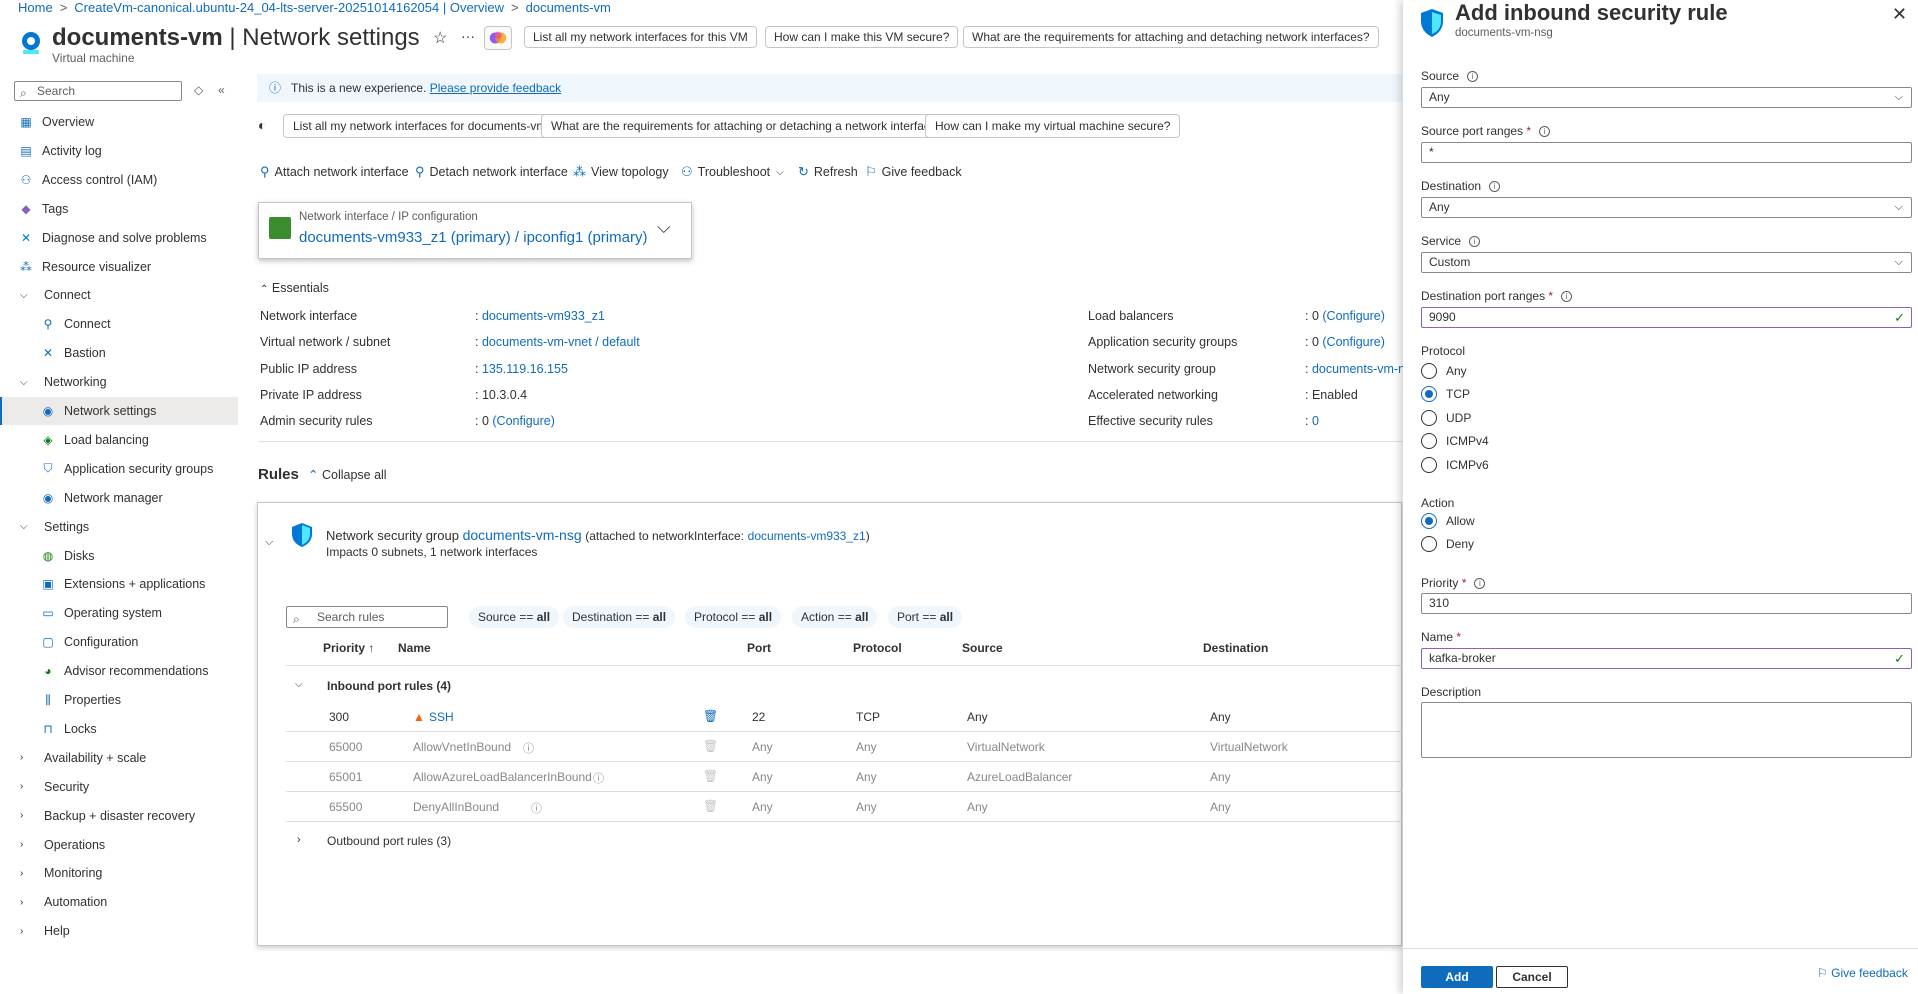 The height and width of the screenshot is (994, 1918). What do you see at coordinates (348, 648) in the screenshot?
I see `column-header-priority: Priority ↑` at bounding box center [348, 648].